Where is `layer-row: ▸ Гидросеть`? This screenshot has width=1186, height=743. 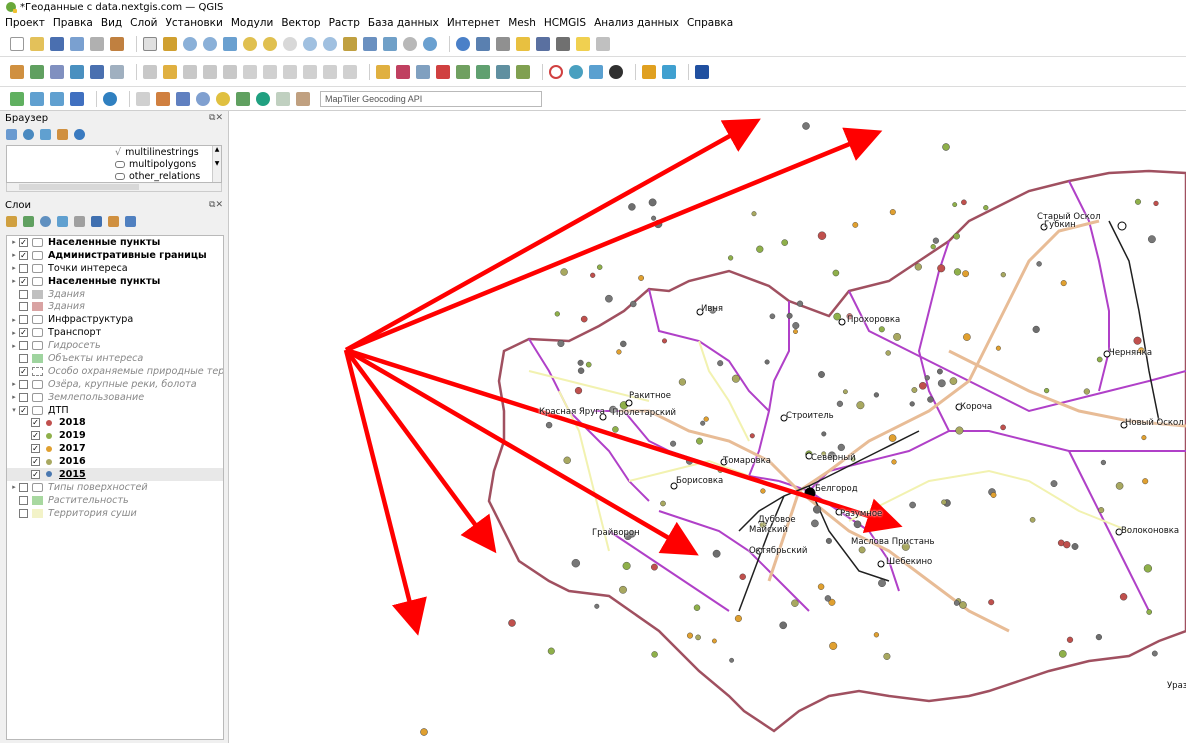
layer-row: ▸ Гидросеть is located at coordinates (115, 345).